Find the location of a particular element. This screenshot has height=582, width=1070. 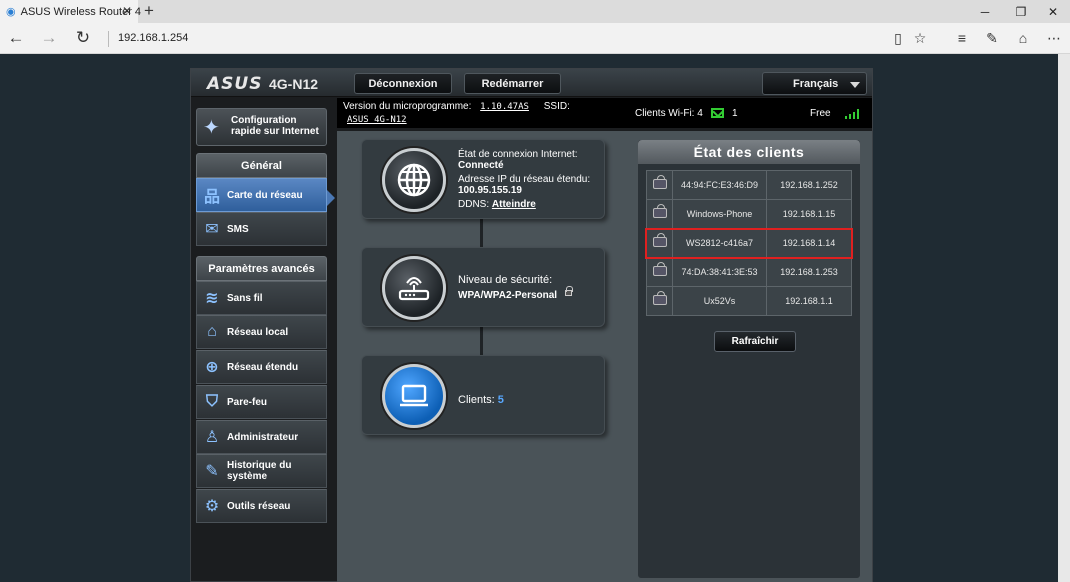

reboot-button: Redémarrer is located at coordinates (512, 83).